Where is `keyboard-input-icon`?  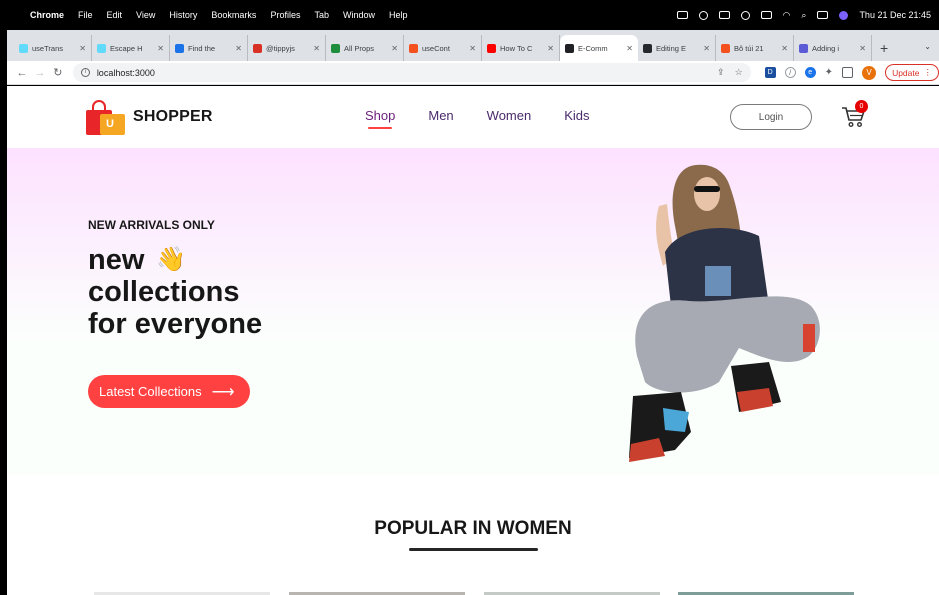 keyboard-input-icon is located at coordinates (724, 15).